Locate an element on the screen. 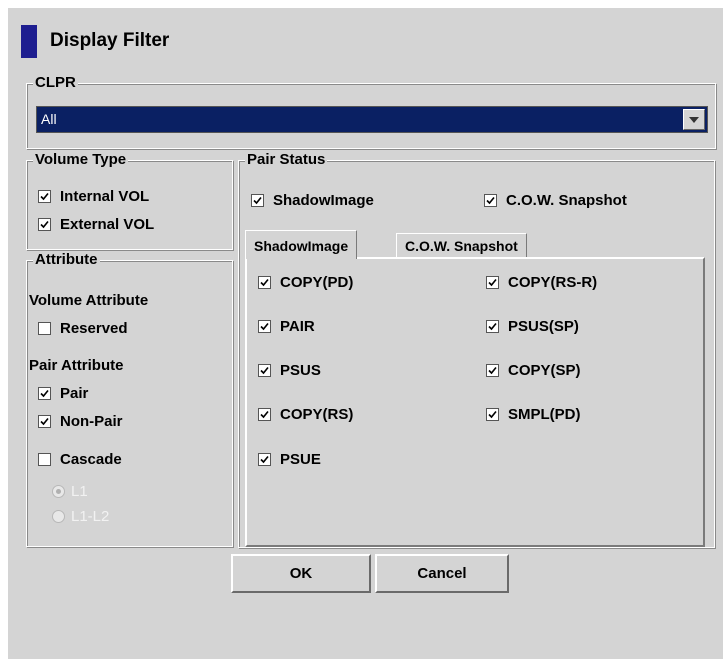 This screenshot has width=723, height=659. radio-selected-icon is located at coordinates (58, 491).